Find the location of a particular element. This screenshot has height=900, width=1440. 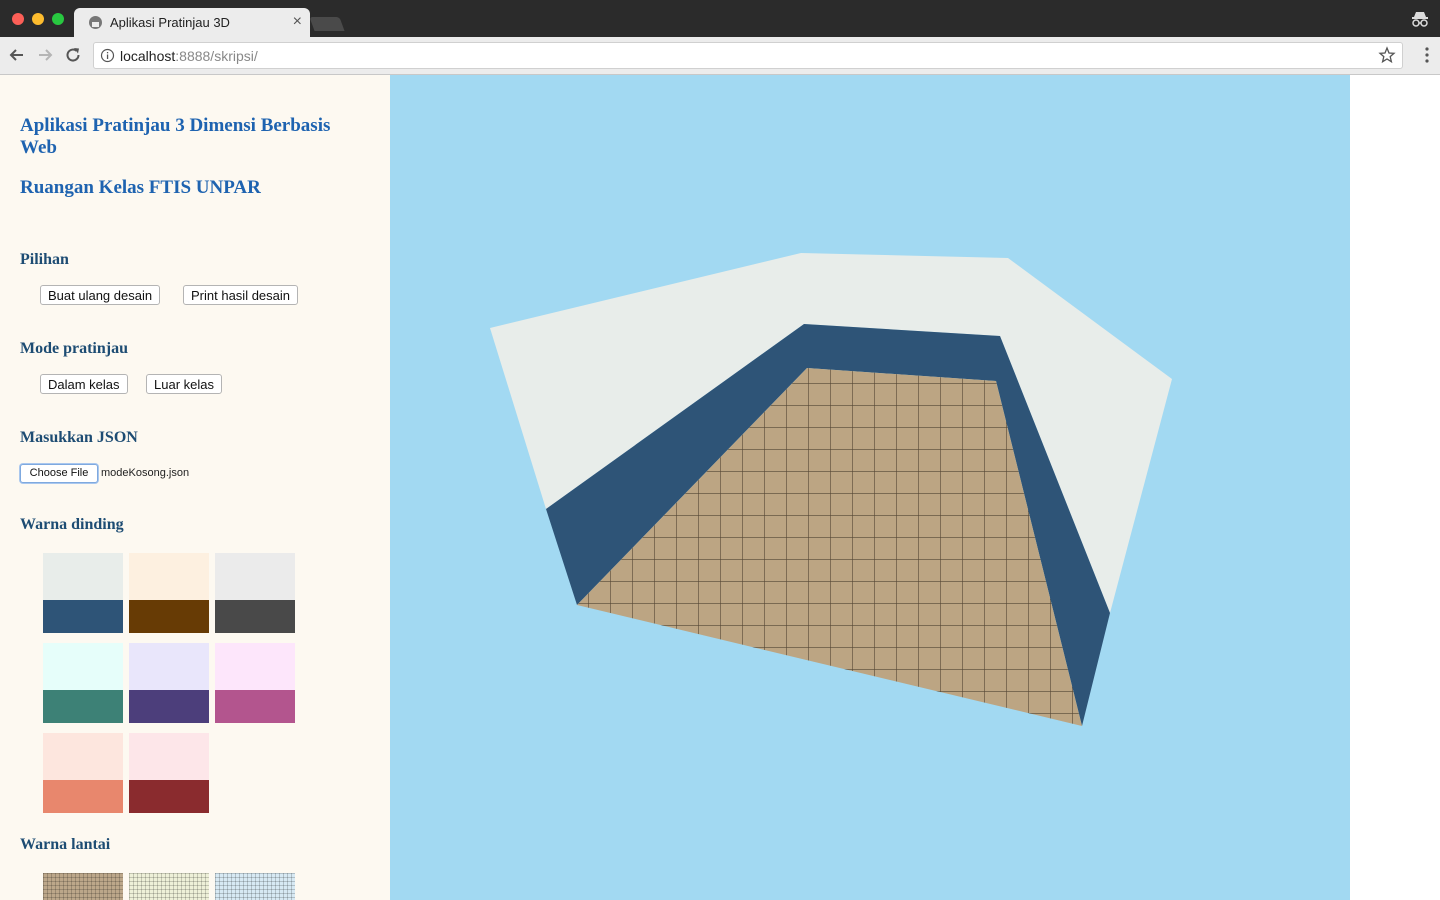

bookmark-star-icon is located at coordinates (1387, 55).